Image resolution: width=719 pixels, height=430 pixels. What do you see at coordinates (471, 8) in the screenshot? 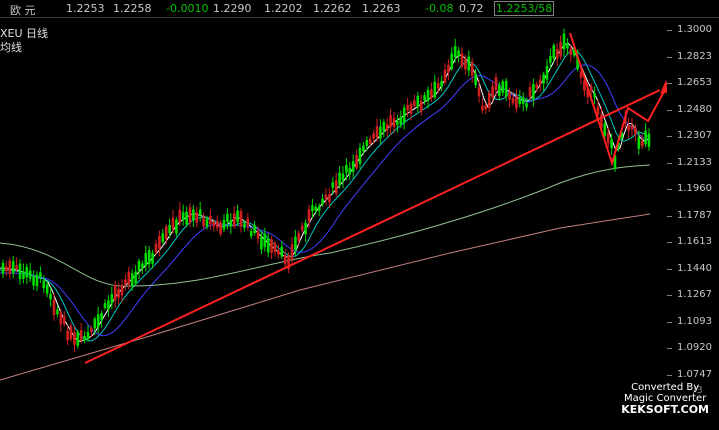
I see `quote-value-9: 0.72` at bounding box center [471, 8].